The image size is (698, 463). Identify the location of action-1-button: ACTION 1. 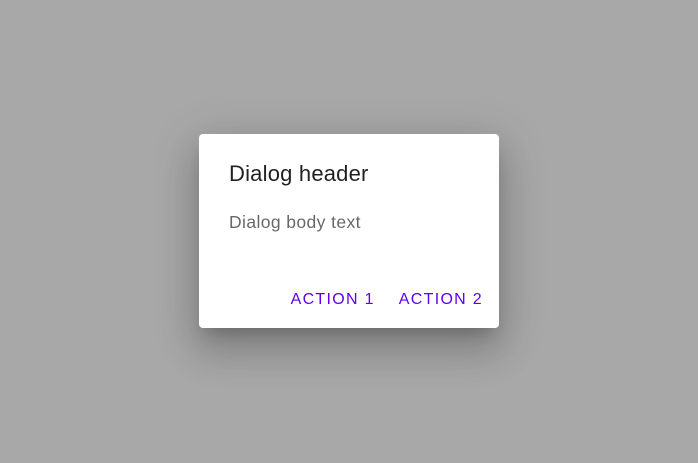
(333, 300).